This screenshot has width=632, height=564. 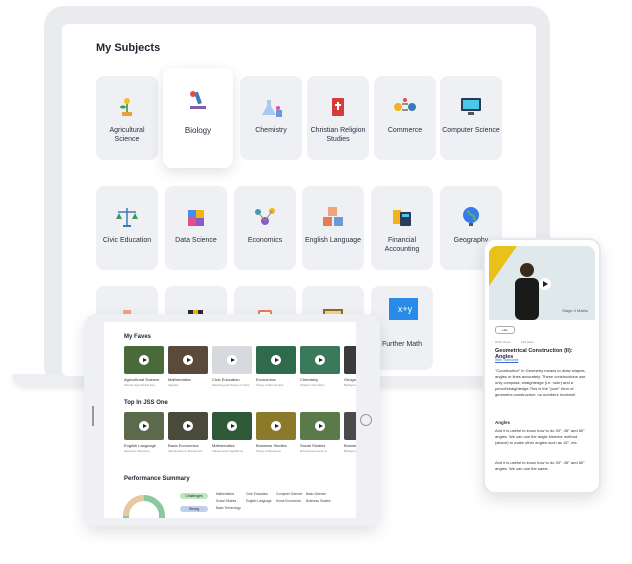 What do you see at coordinates (271, 130) in the screenshot?
I see `subject-label: Chemistry` at bounding box center [271, 130].